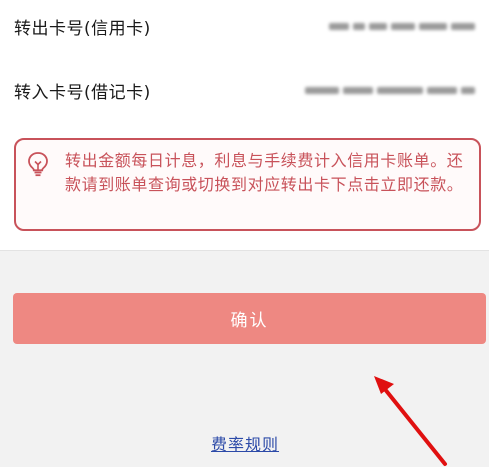 The height and width of the screenshot is (467, 489). Describe the element at coordinates (410, 421) in the screenshot. I see `annotation-arrow-icon` at that location.